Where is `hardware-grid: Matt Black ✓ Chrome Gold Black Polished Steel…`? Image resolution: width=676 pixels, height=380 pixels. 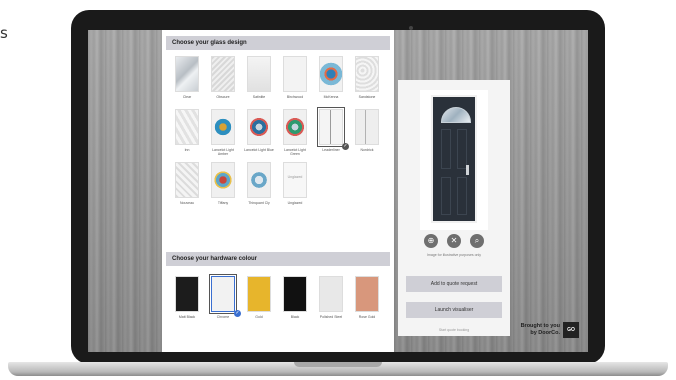 hardware-grid: Matt Black ✓ Chrome Gold Black Polished Steel… is located at coordinates (279, 298).